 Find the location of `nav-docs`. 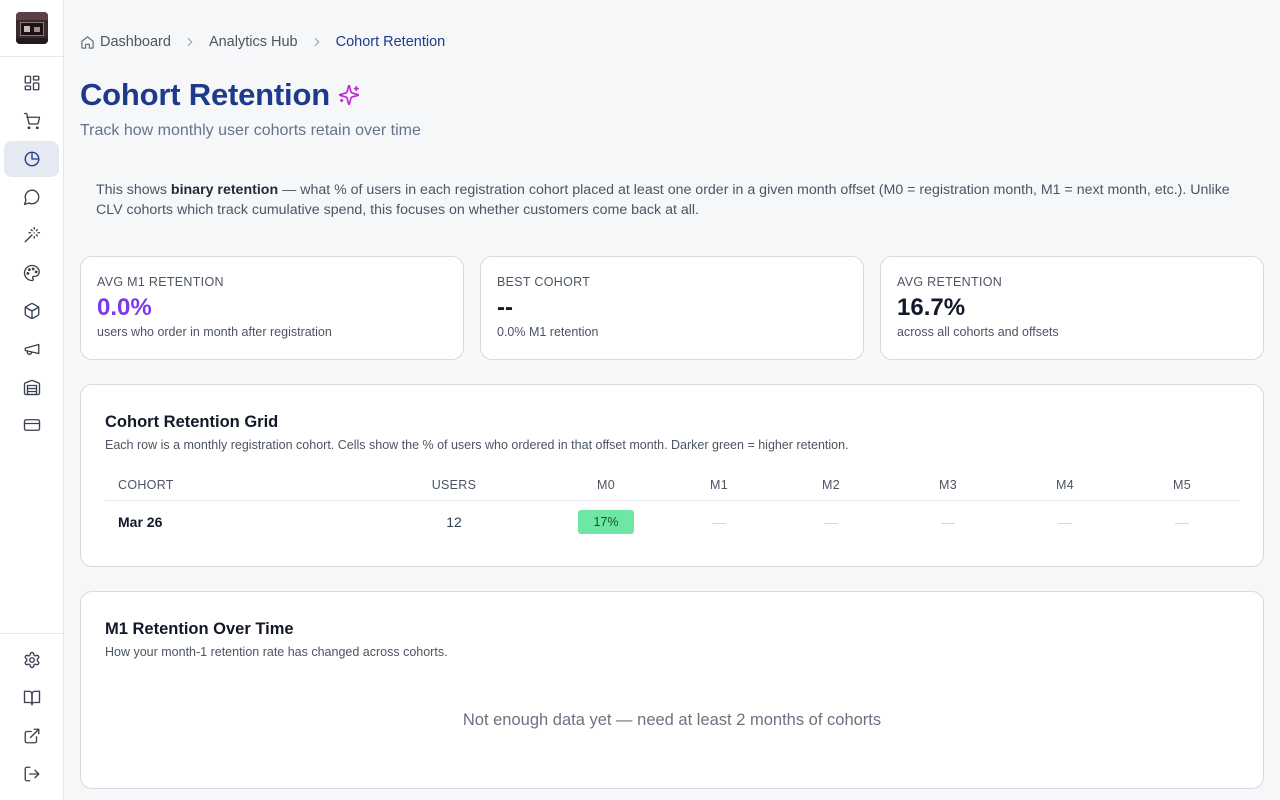

nav-docs is located at coordinates (31, 698).